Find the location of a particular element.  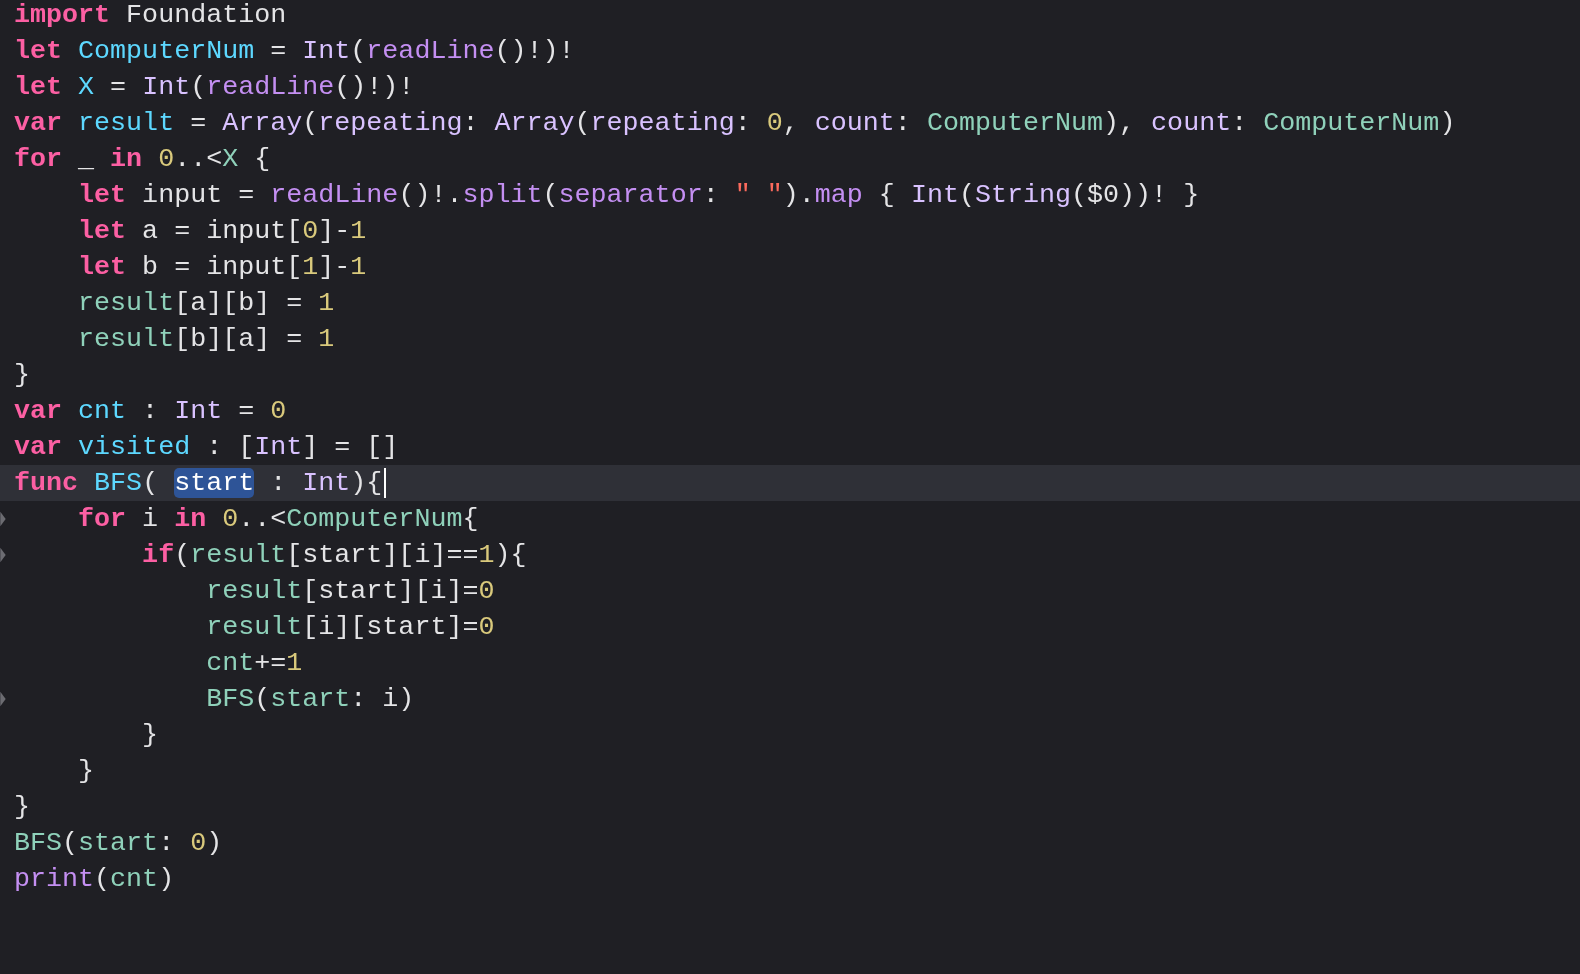

code-line: import Foundation is located at coordinates (150, 16).